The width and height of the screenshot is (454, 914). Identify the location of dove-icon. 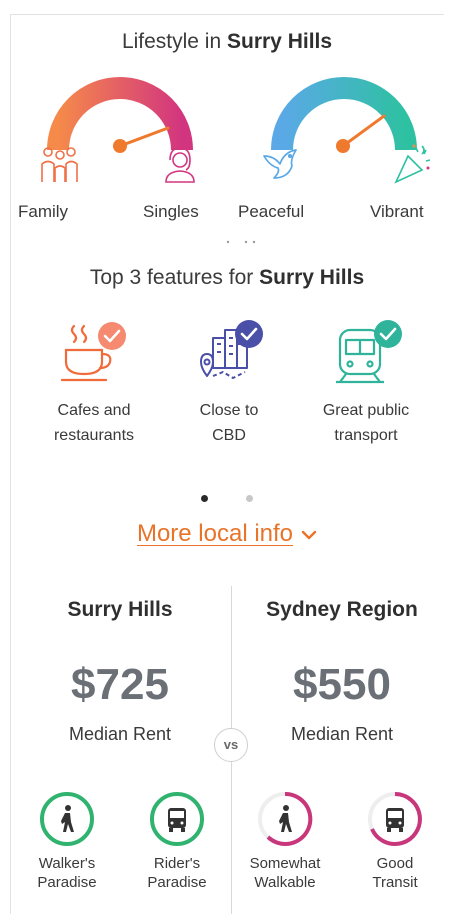
(280, 164).